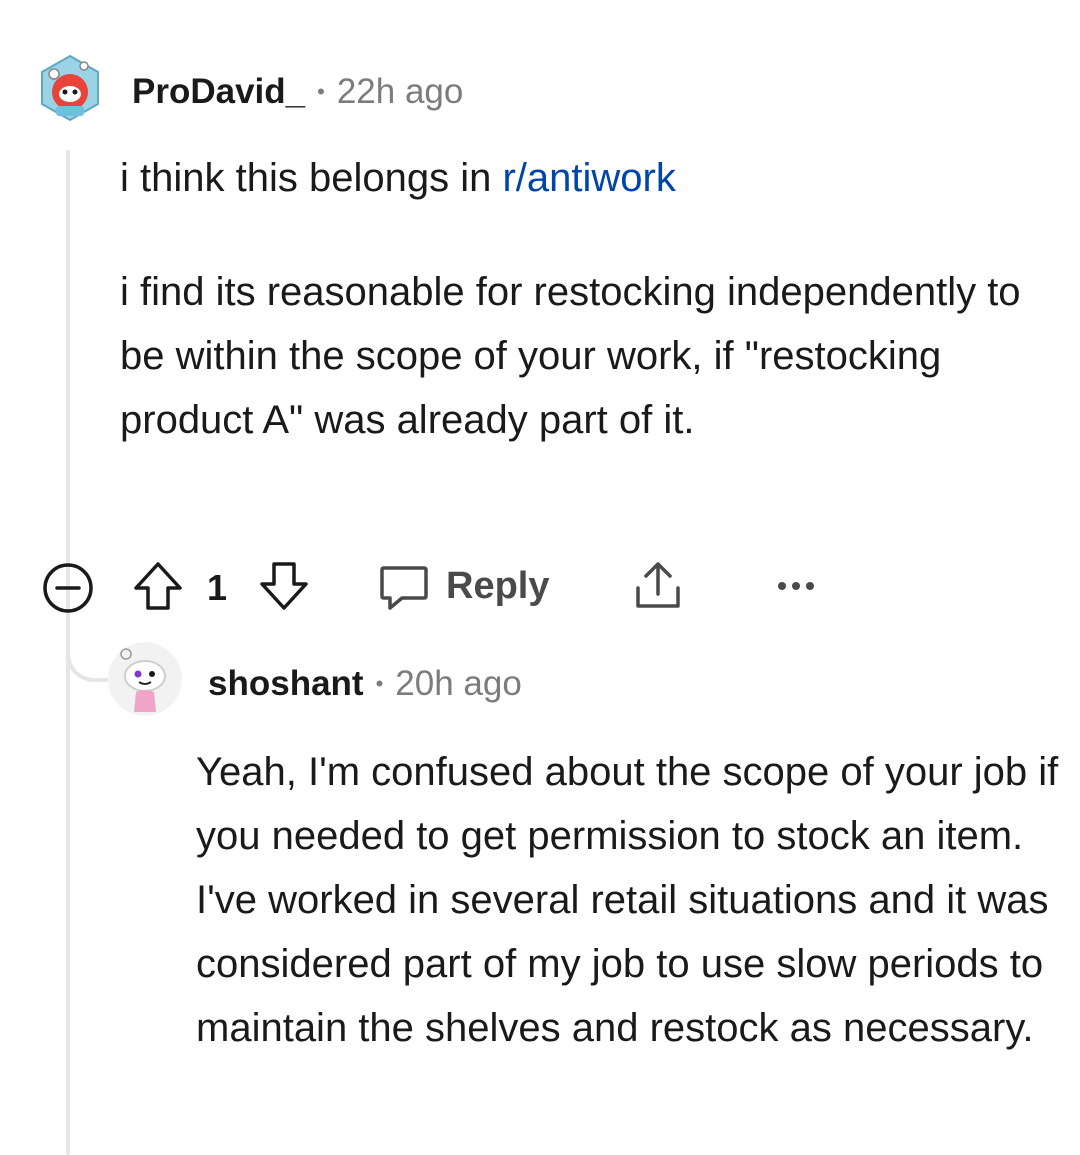  What do you see at coordinates (218, 92) in the screenshot?
I see `username: ProDavid_` at bounding box center [218, 92].